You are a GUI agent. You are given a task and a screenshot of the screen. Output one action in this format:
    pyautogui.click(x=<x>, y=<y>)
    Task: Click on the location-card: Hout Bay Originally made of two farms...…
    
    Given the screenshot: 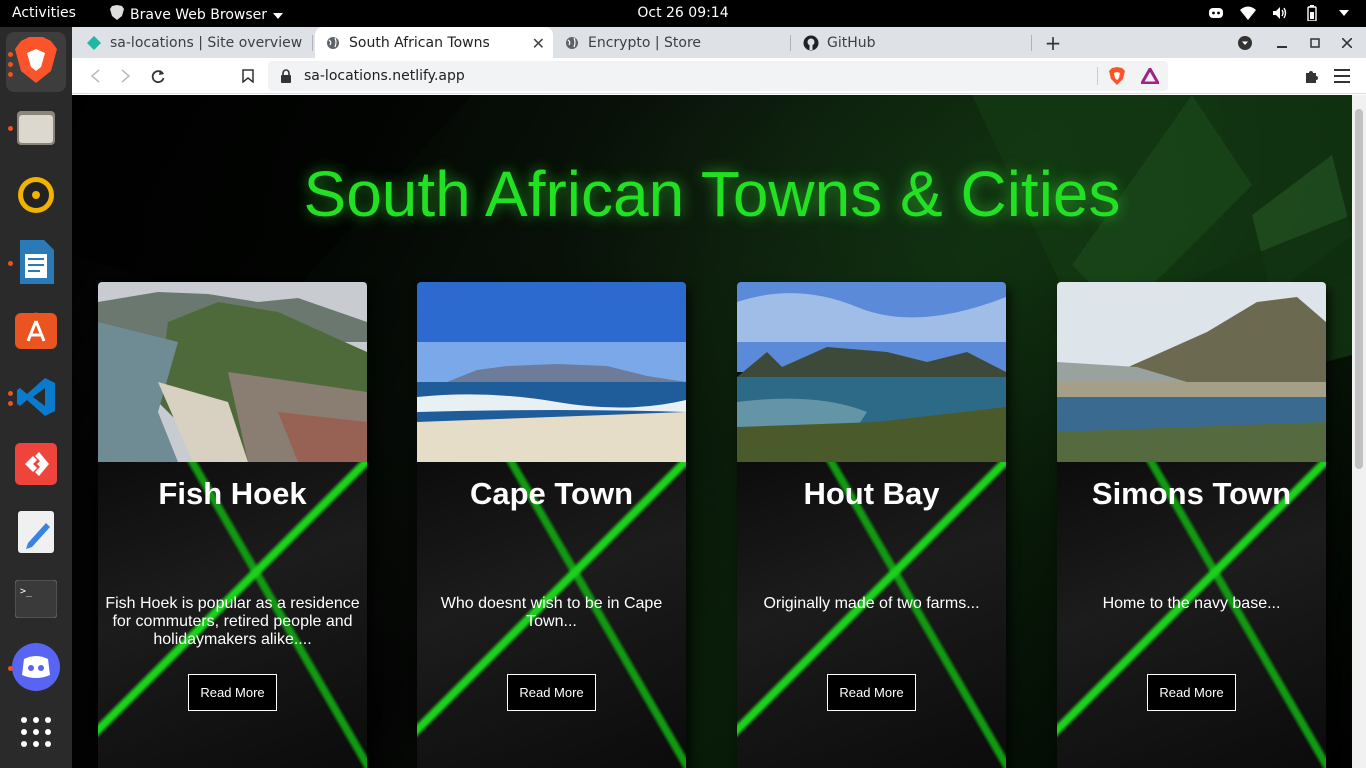 What is the action you would take?
    pyautogui.click(x=871, y=525)
    